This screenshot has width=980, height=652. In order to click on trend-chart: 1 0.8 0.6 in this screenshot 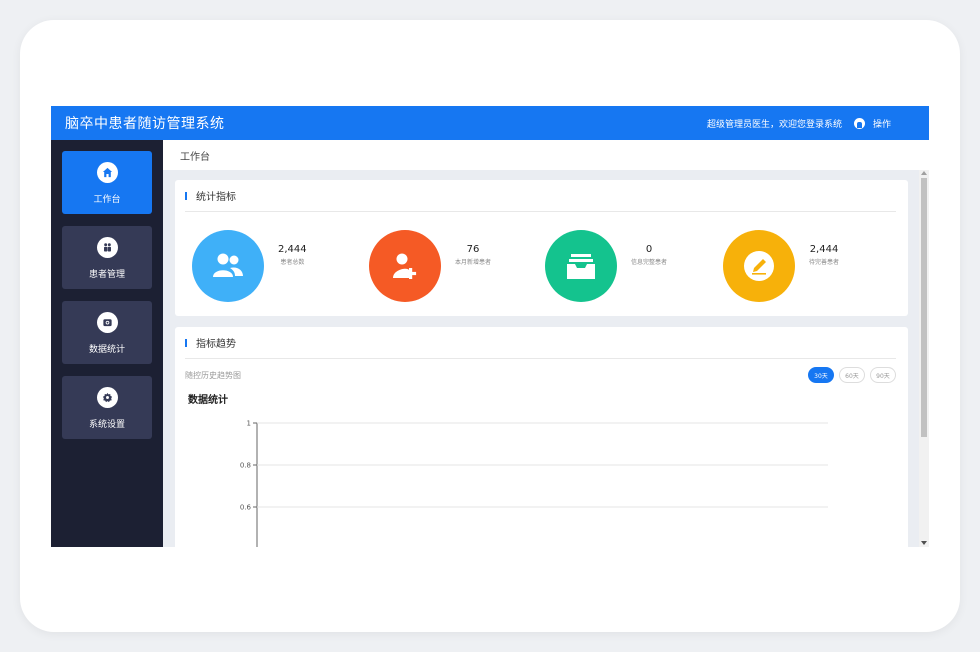, I will do `click(534, 483)`.